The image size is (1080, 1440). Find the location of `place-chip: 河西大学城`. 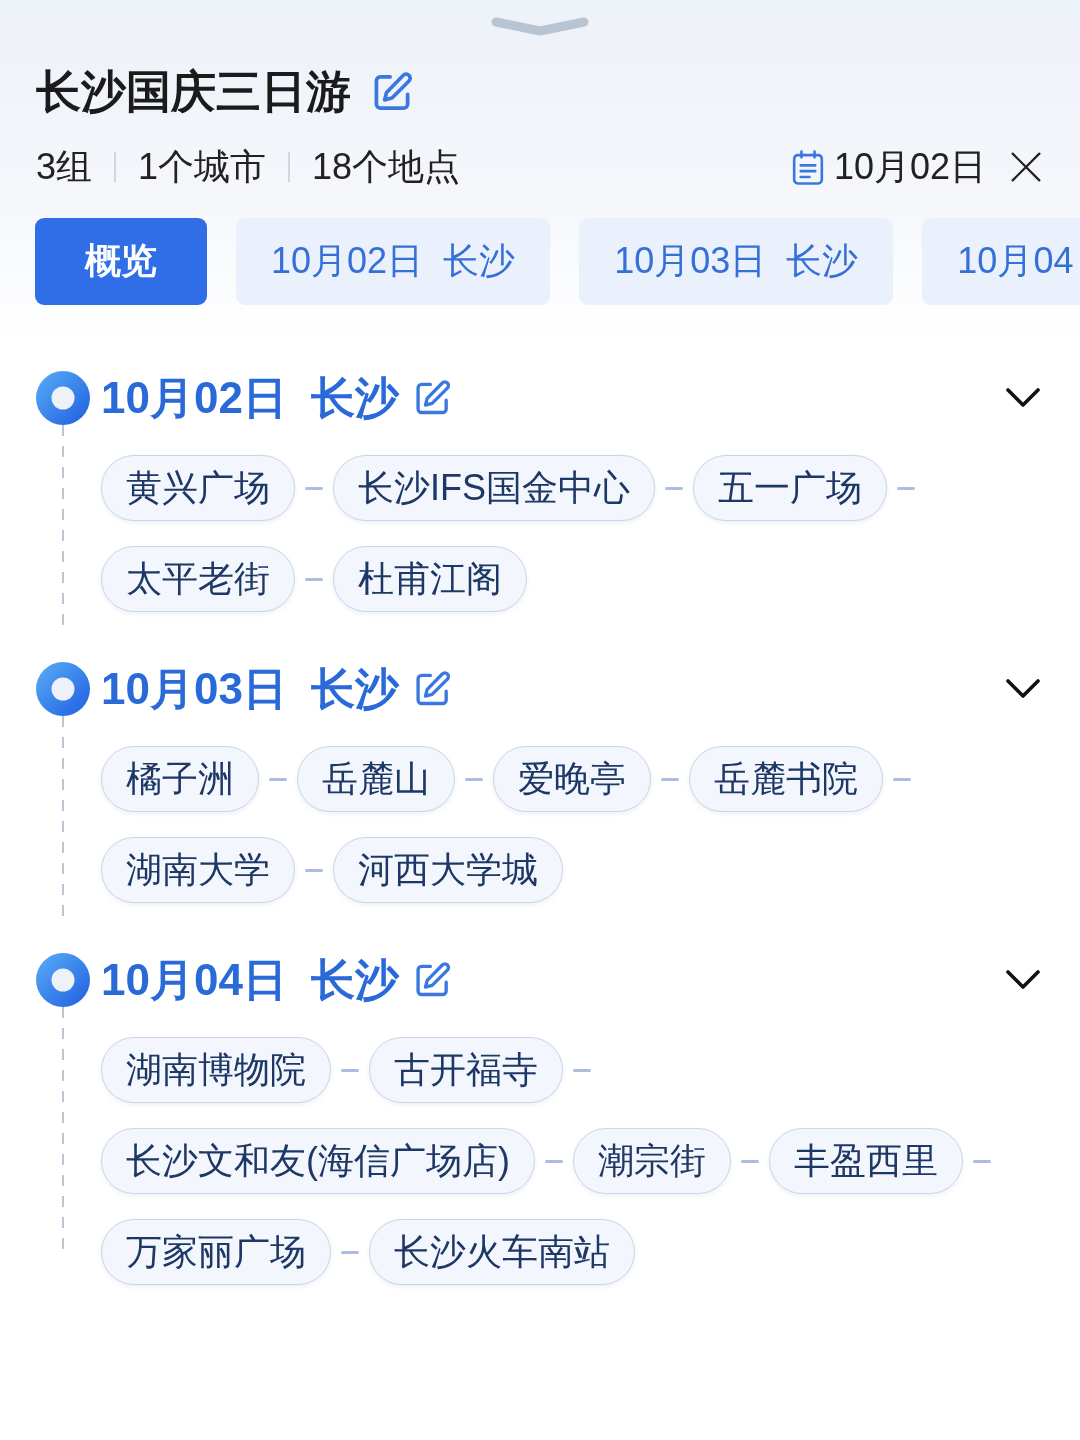

place-chip: 河西大学城 is located at coordinates (448, 870).